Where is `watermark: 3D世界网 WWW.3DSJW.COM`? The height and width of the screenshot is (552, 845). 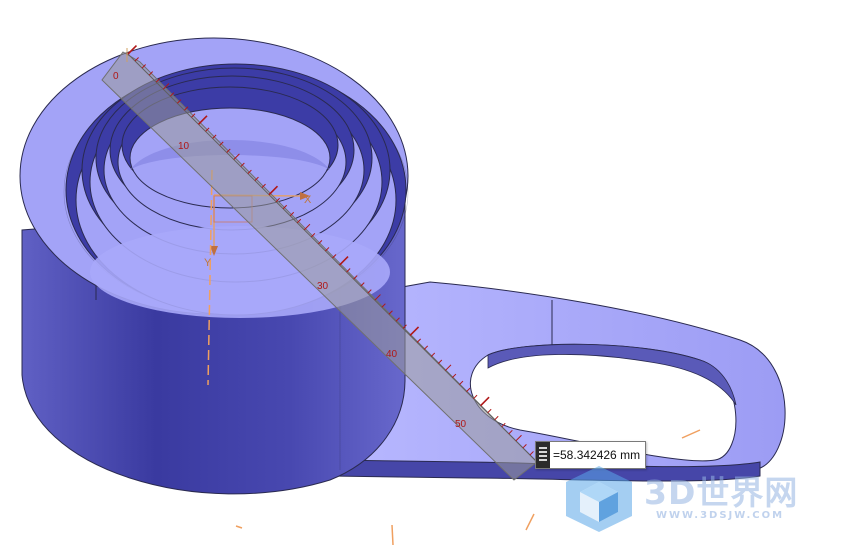
watermark: 3D世界网 WWW.3DSJW.COM is located at coordinates (695, 498).